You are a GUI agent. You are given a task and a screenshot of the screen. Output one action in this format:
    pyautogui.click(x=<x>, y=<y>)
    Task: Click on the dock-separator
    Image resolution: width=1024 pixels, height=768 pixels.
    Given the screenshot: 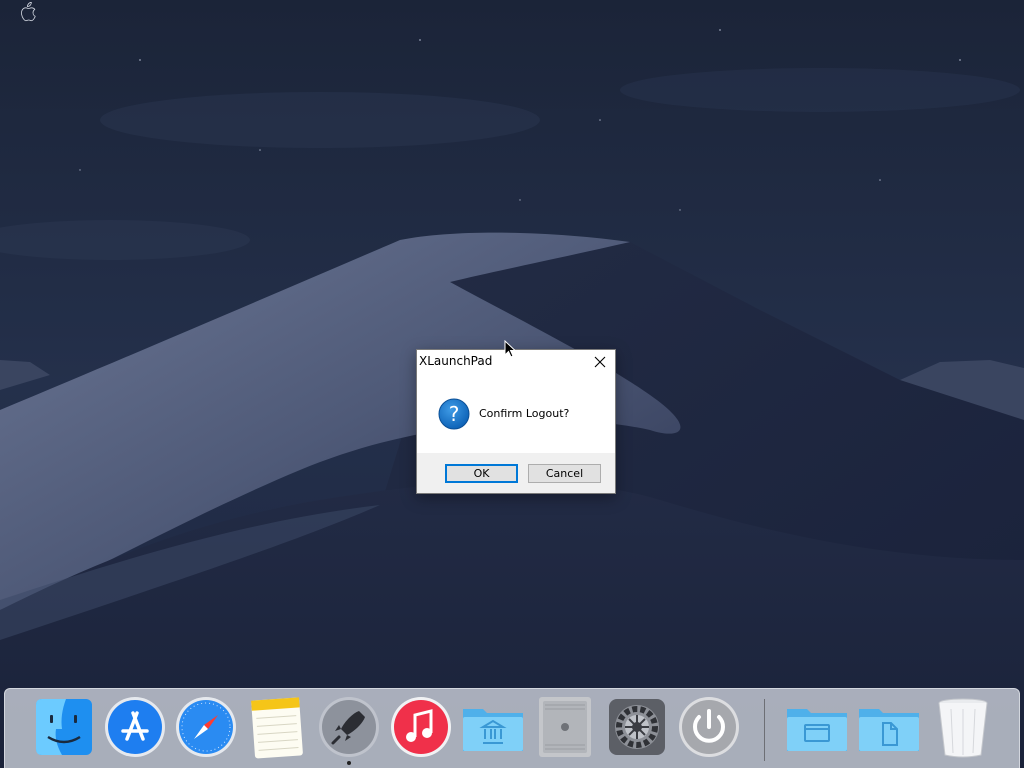 What is the action you would take?
    pyautogui.click(x=764, y=730)
    